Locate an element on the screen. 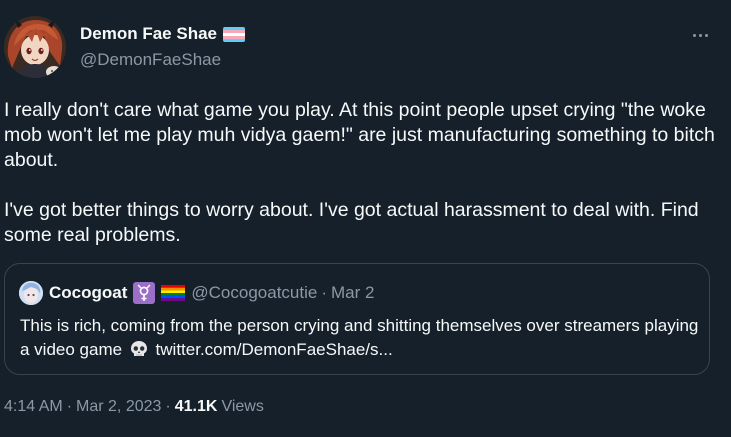  tweet-date: Mar 2, 2023 is located at coordinates (118, 407).